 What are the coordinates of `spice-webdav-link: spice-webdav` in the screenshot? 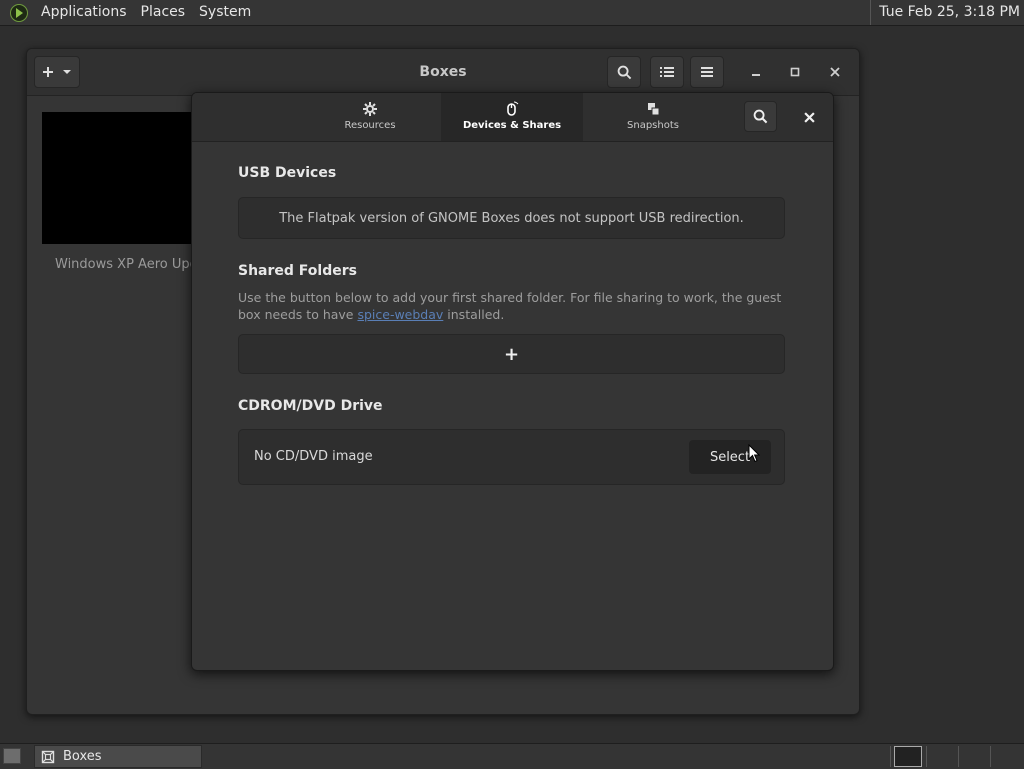 It's located at (400, 314).